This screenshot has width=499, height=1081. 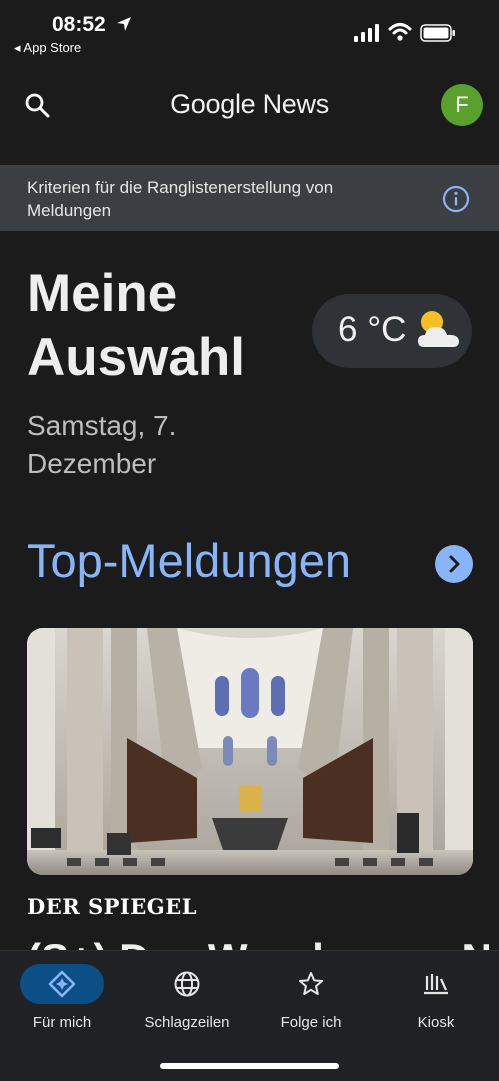 I want to click on wifi-icon, so click(x=400, y=32).